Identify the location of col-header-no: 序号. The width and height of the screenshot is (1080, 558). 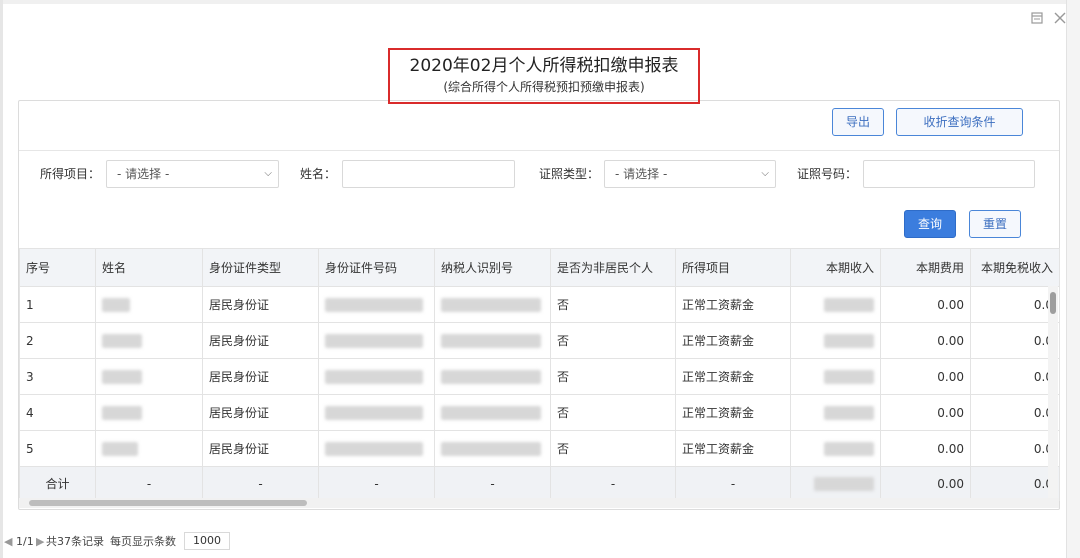
(57, 267).